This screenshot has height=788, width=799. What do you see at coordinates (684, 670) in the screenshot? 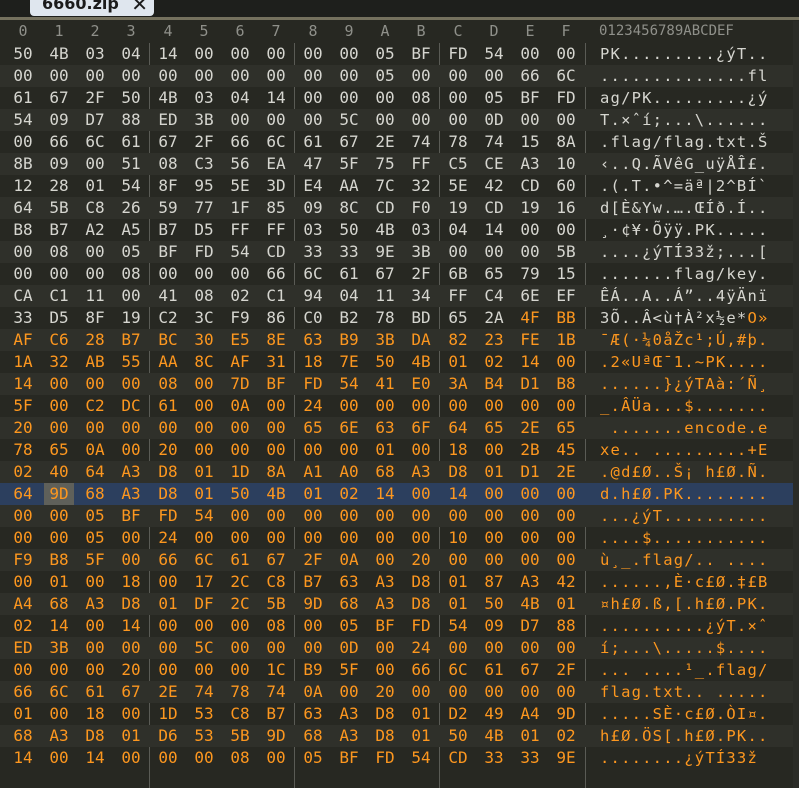
I see `ascii-text: ... ....¹_.flag/` at bounding box center [684, 670].